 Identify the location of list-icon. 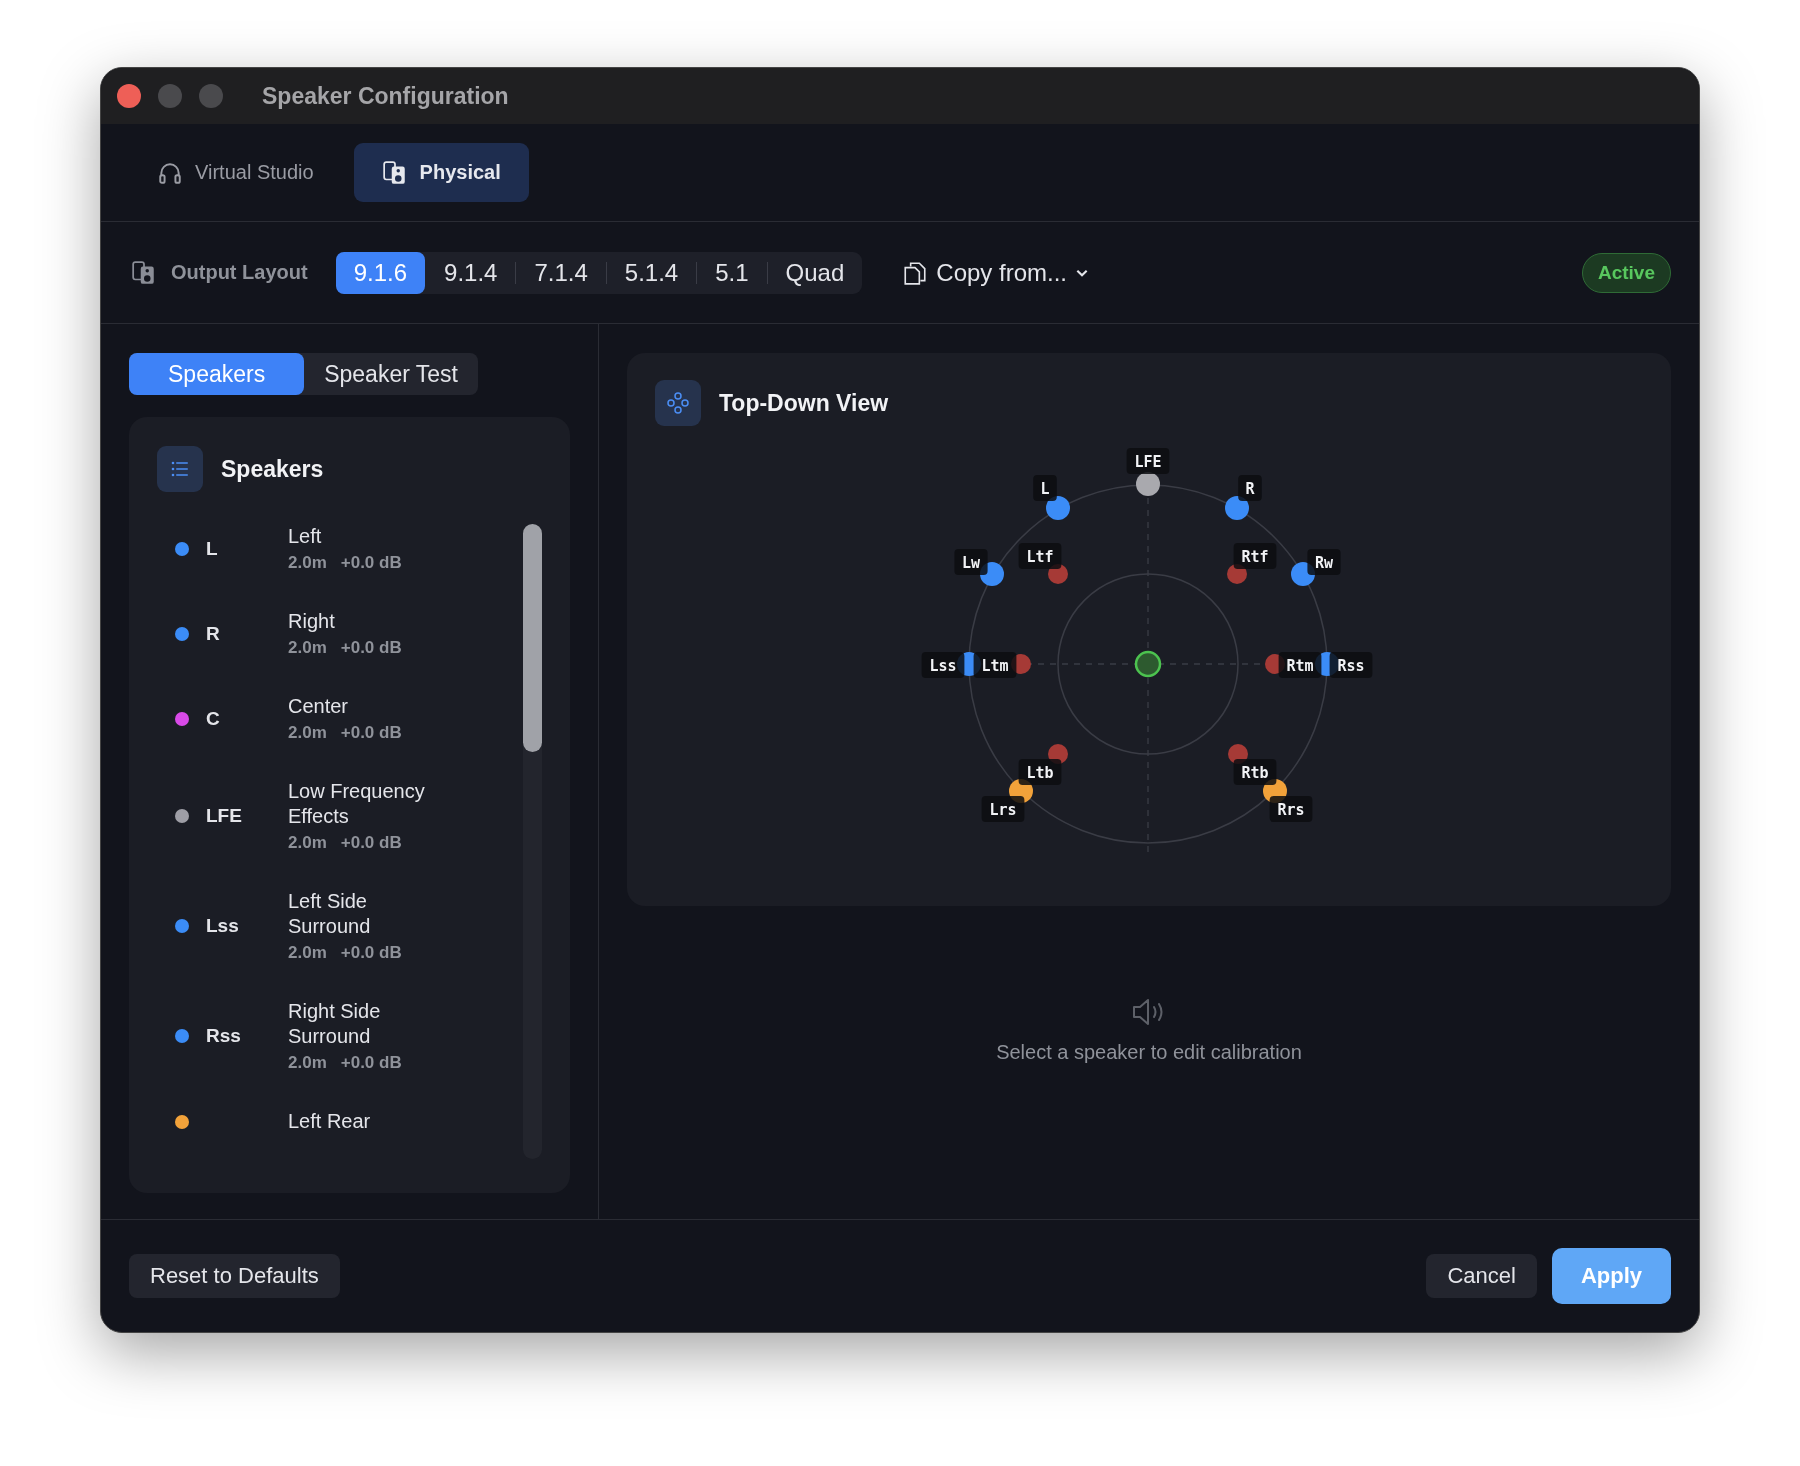
(180, 469).